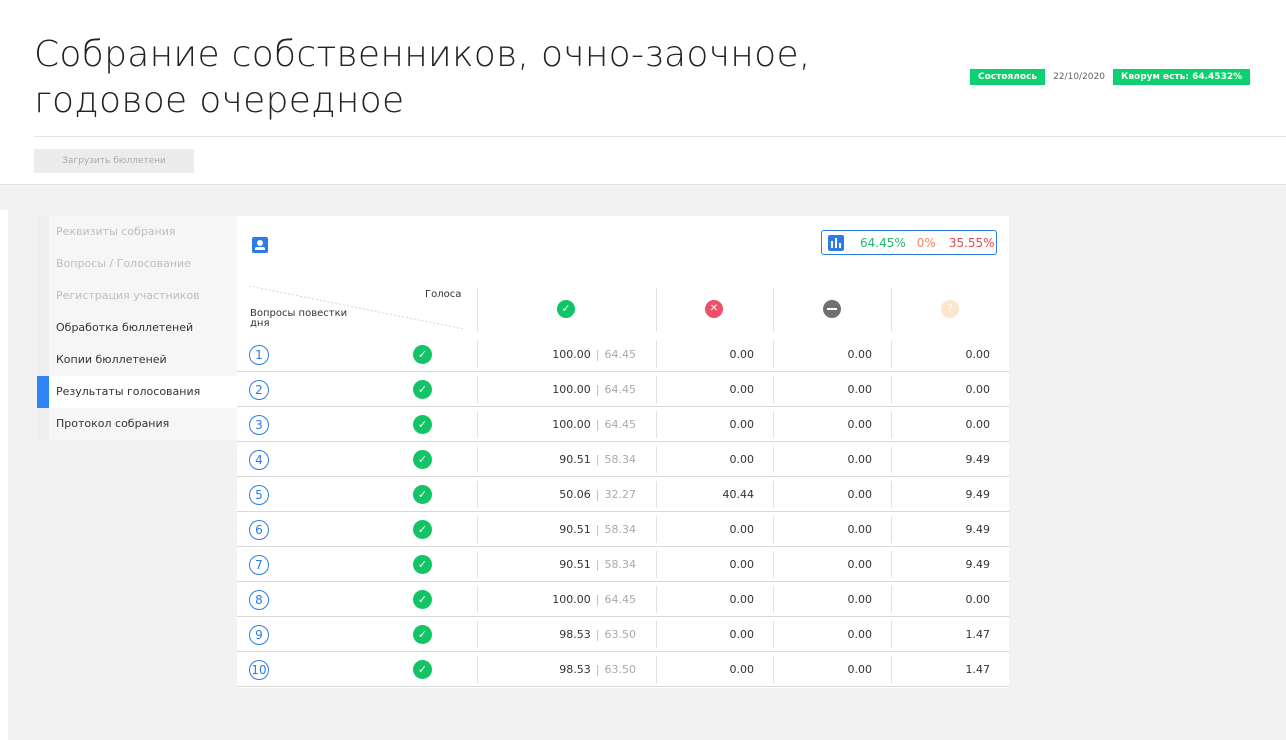 This screenshot has width=1286, height=740. I want to click on question-number: 10, so click(259, 670).